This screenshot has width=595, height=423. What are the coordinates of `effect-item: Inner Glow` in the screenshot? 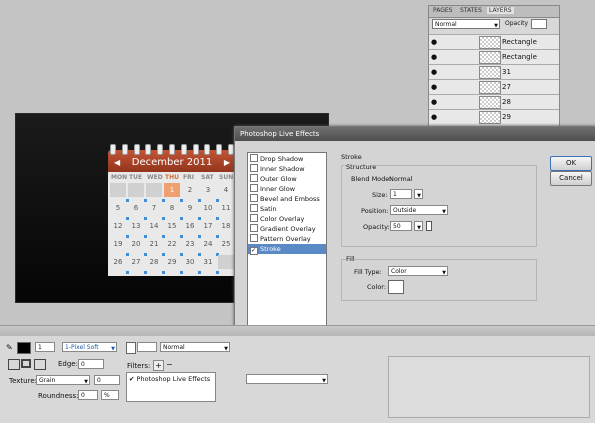 It's located at (287, 189).